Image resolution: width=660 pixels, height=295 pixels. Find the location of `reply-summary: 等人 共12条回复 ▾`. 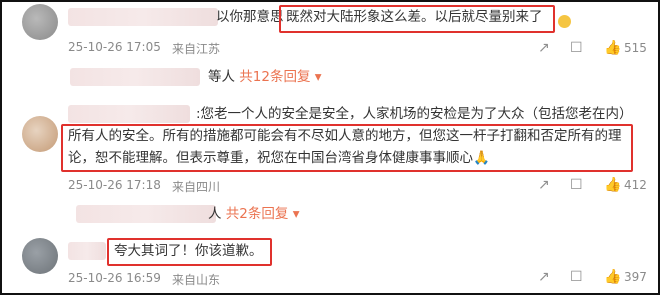

reply-summary: 等人 共12条回复 ▾ is located at coordinates (265, 77).